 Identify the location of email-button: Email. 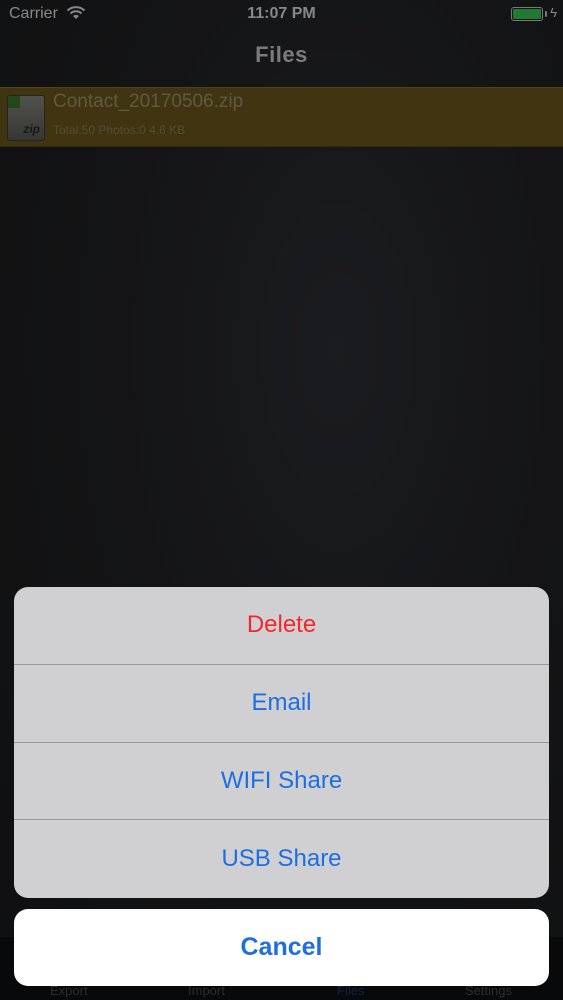
(281, 704).